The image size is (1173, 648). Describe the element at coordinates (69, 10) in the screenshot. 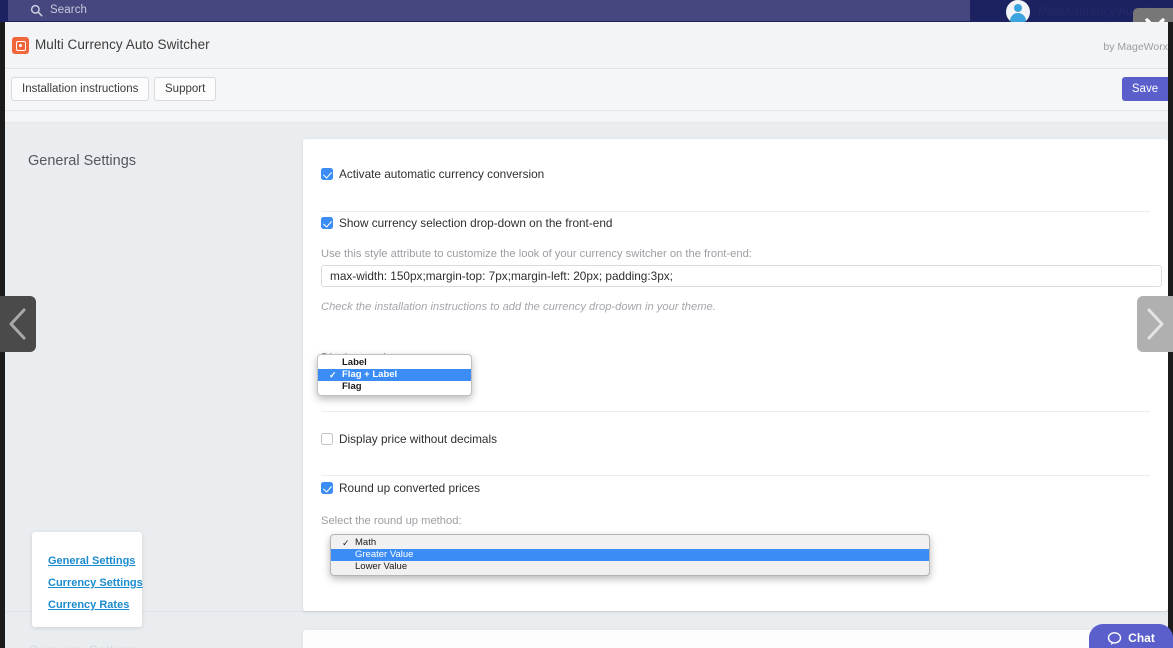

I see `search-placeholder: Search` at that location.